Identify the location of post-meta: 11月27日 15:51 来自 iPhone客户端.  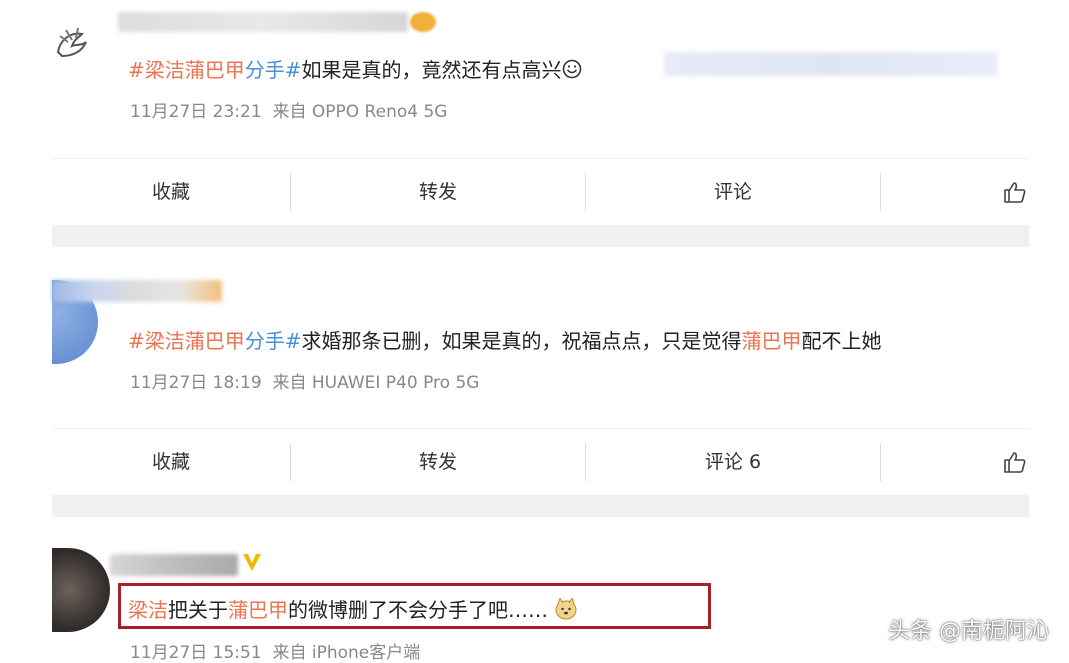
(275, 650).